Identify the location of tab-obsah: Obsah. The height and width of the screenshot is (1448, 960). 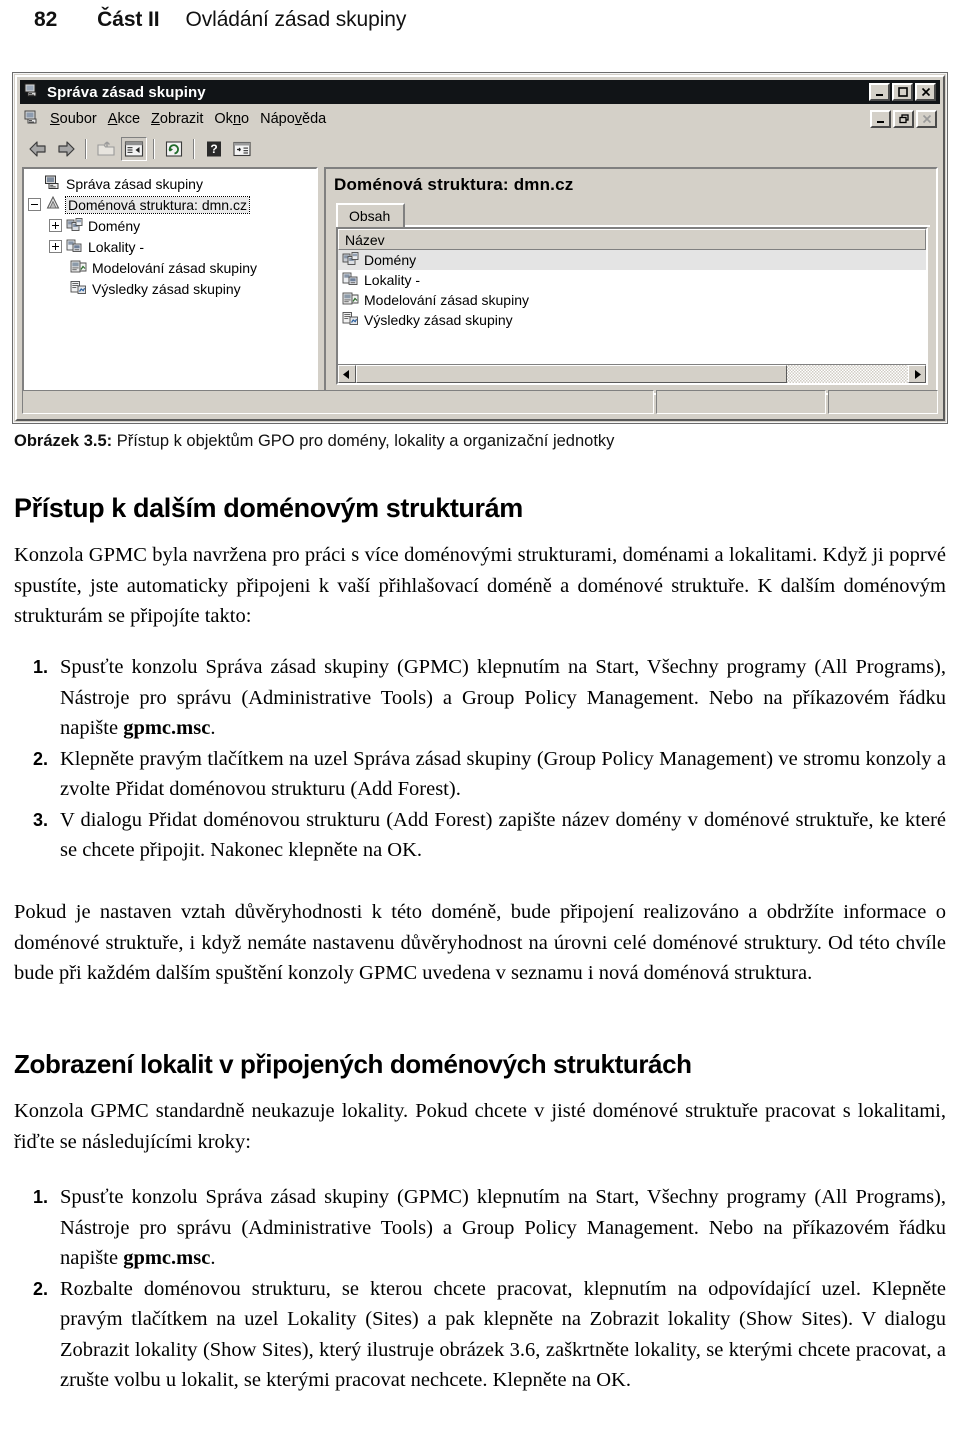
(371, 215).